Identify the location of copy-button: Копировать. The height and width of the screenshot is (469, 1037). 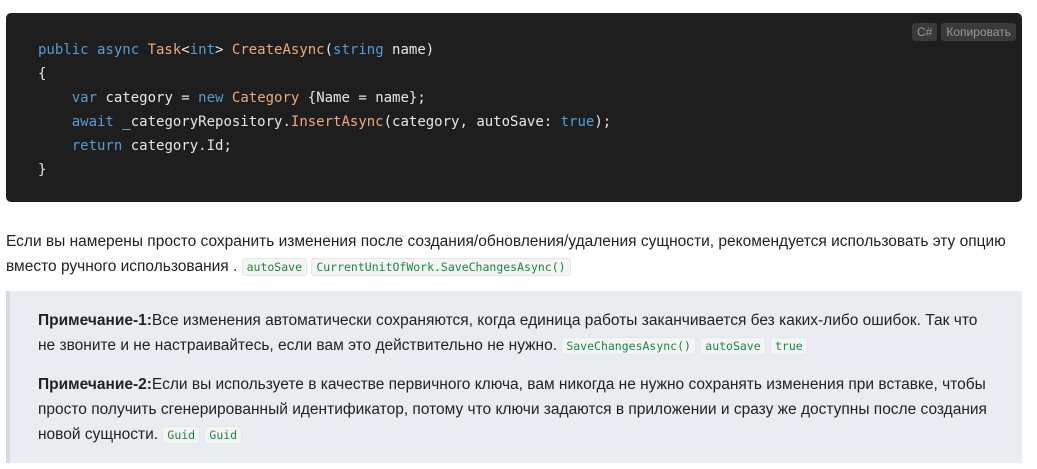
(978, 32).